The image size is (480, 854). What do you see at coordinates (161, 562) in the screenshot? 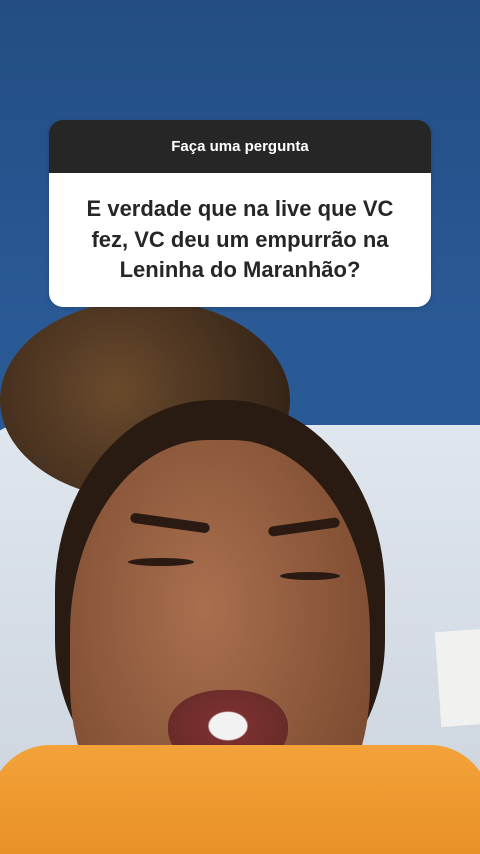
I see `left-eye` at bounding box center [161, 562].